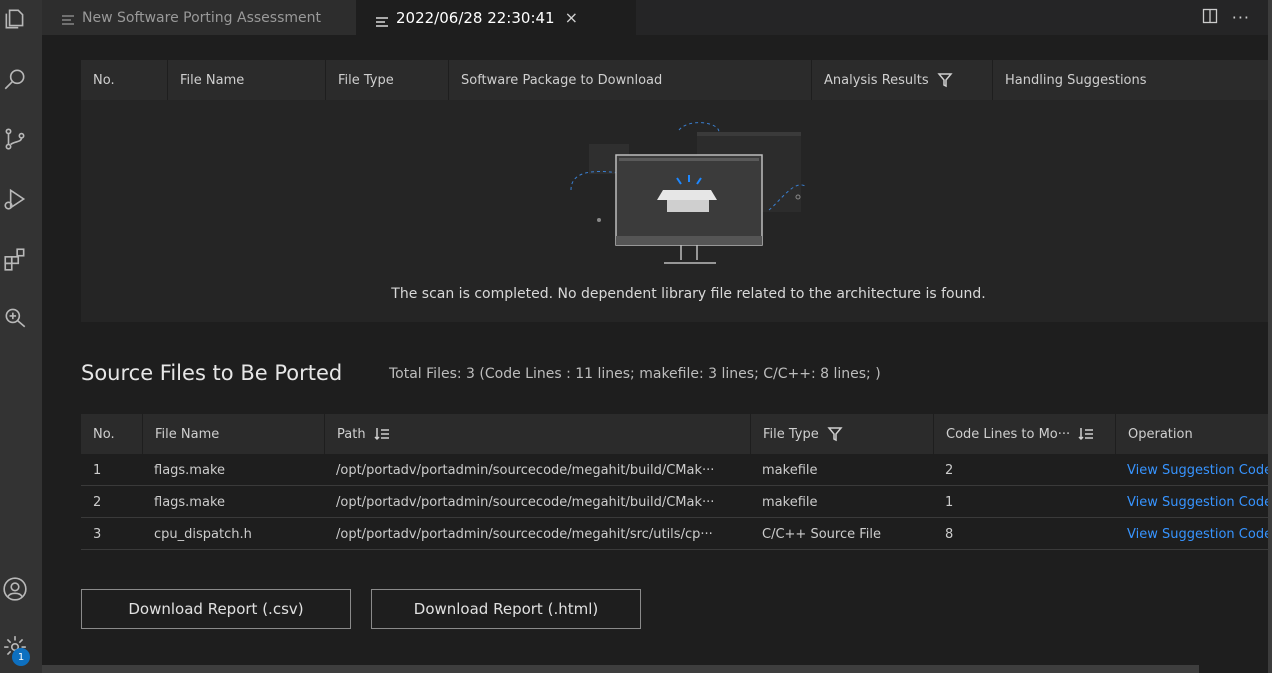 The image size is (1272, 673). I want to click on cell-no: 1, so click(97, 470).